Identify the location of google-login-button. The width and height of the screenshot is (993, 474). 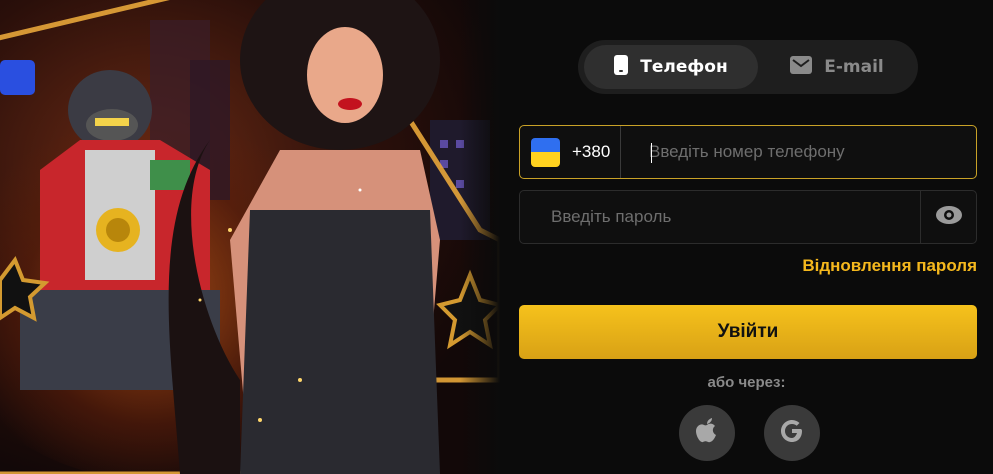
(792, 433).